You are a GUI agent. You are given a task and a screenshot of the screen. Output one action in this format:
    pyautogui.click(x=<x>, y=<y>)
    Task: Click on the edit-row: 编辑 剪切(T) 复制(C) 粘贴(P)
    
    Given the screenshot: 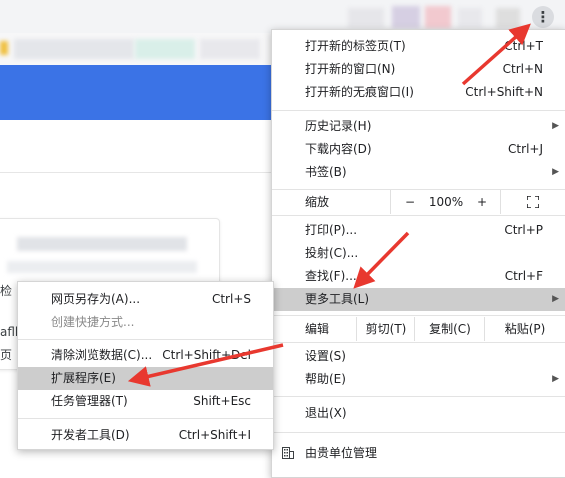 What is the action you would take?
    pyautogui.click(x=418, y=329)
    